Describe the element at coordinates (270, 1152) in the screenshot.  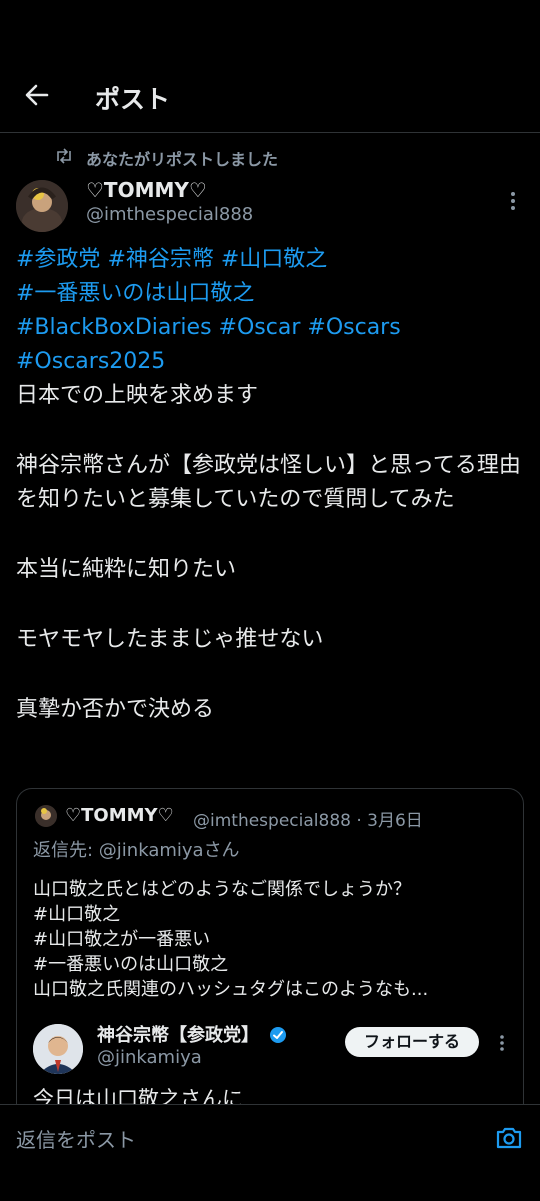
I see `reply-composer: 返信をポスト` at that location.